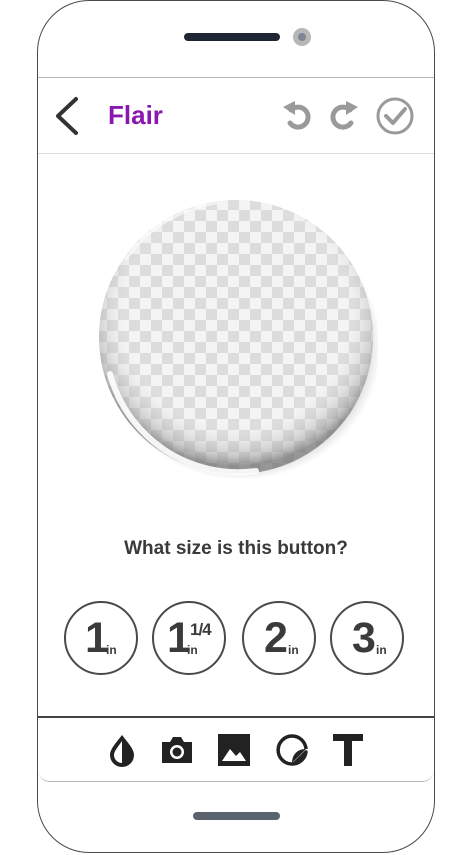 The height and width of the screenshot is (855, 472). I want to click on back-button, so click(67, 116).